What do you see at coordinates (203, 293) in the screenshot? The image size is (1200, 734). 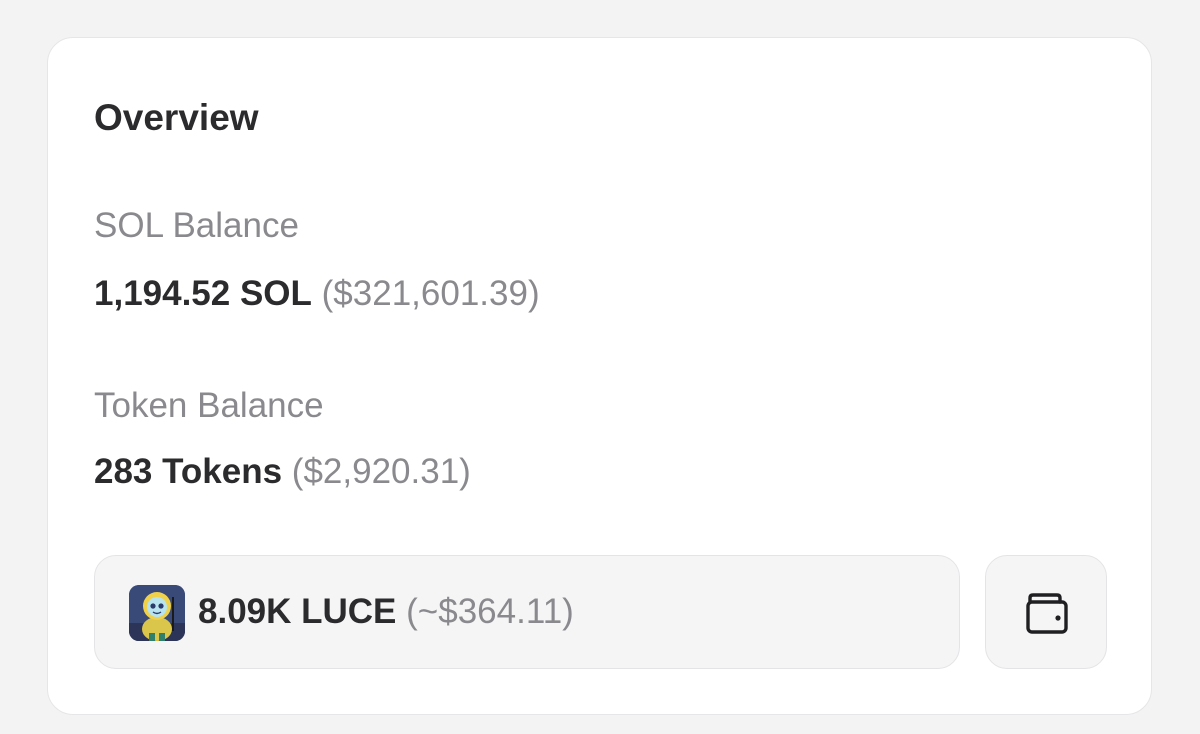 I see `sol-balance-amount: 1,194.52 SOL` at bounding box center [203, 293].